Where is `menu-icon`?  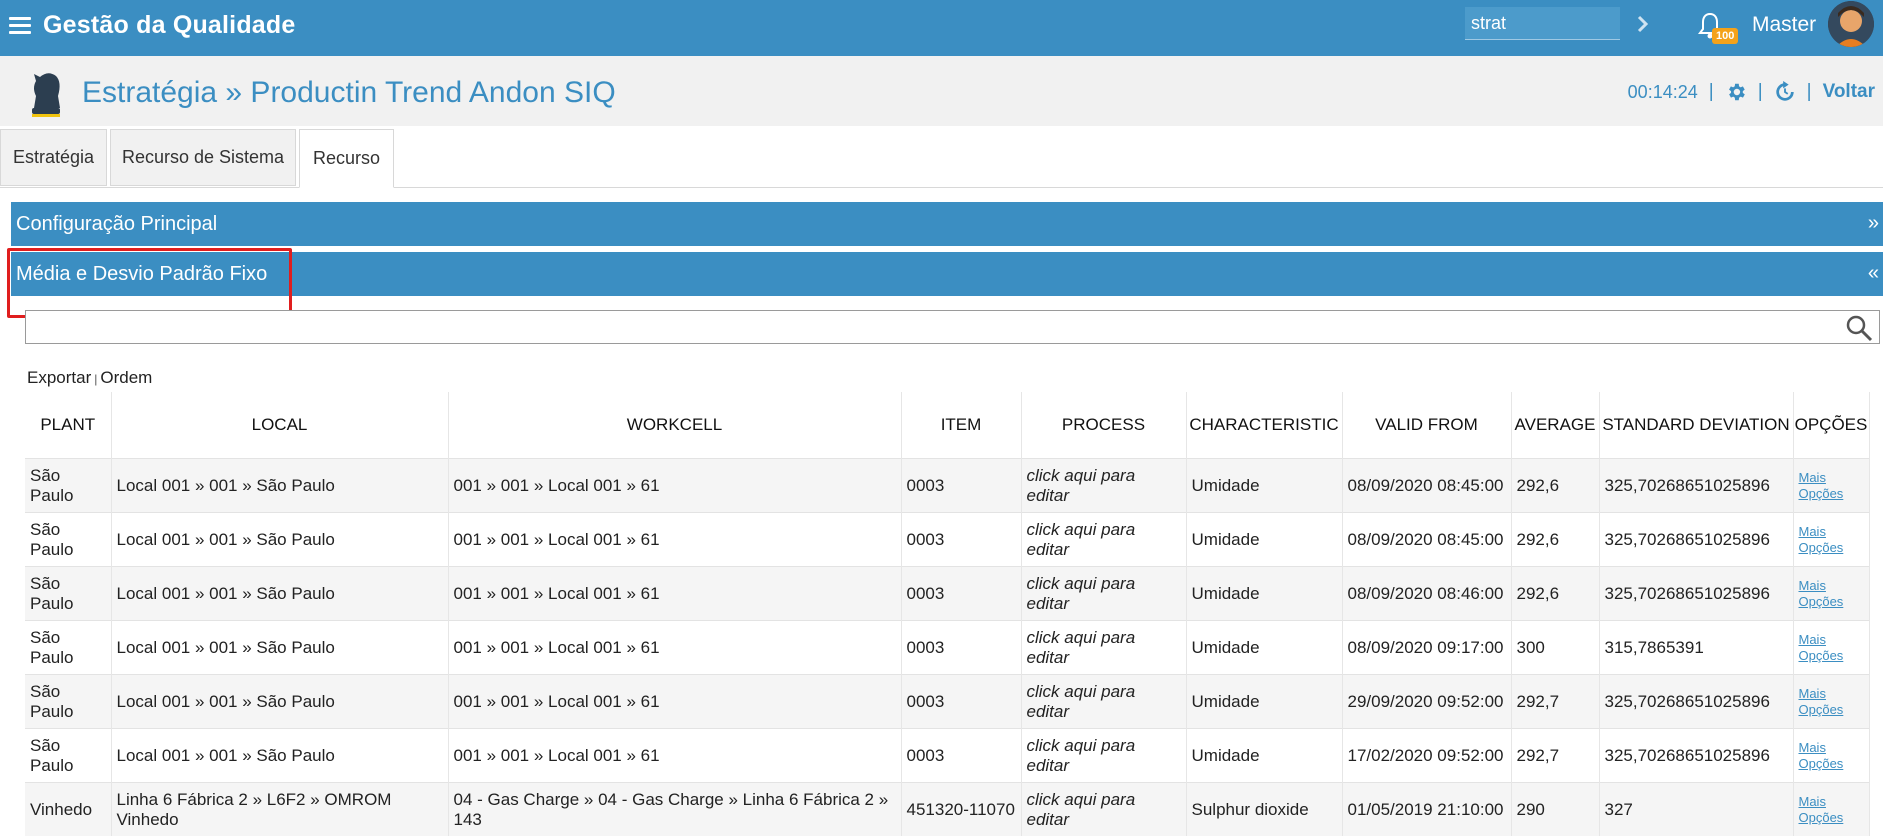 menu-icon is located at coordinates (20, 26).